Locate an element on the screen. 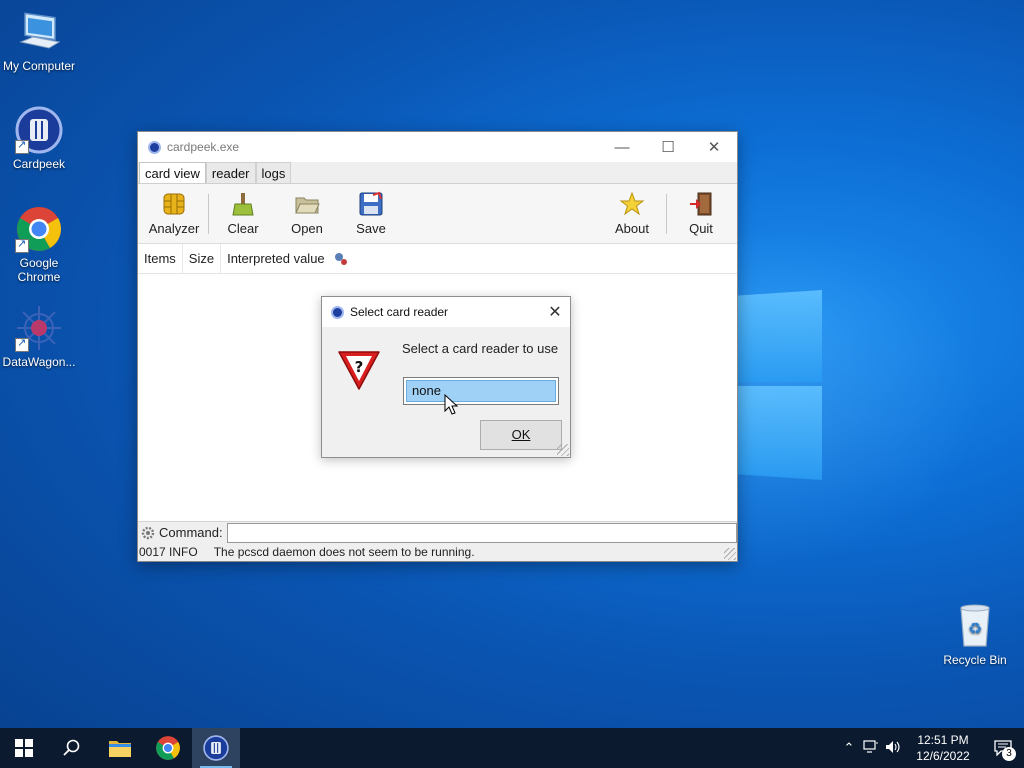  column-interpreted-value: Interpreted value is located at coordinates (276, 258).